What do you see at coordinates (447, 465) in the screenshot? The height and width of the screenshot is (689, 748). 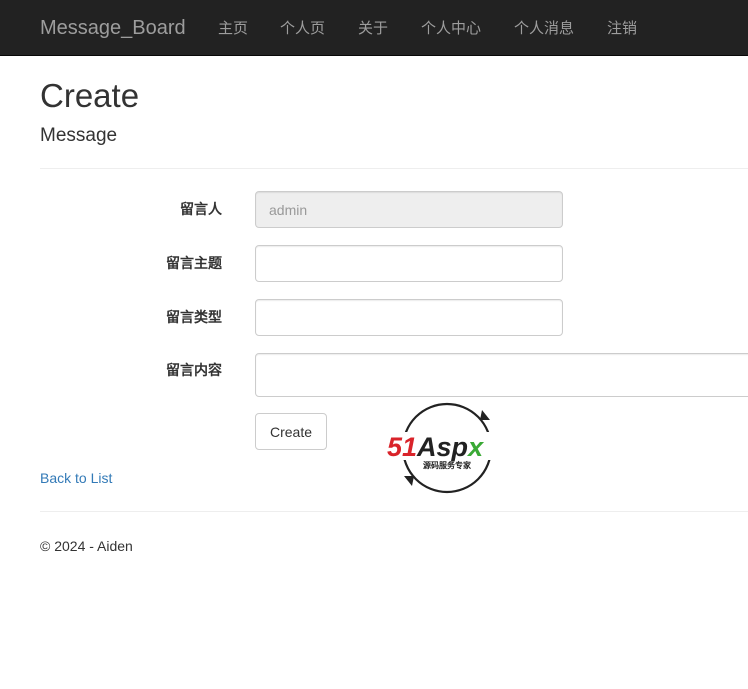 I see `logo-tagline: 源码服务专家` at bounding box center [447, 465].